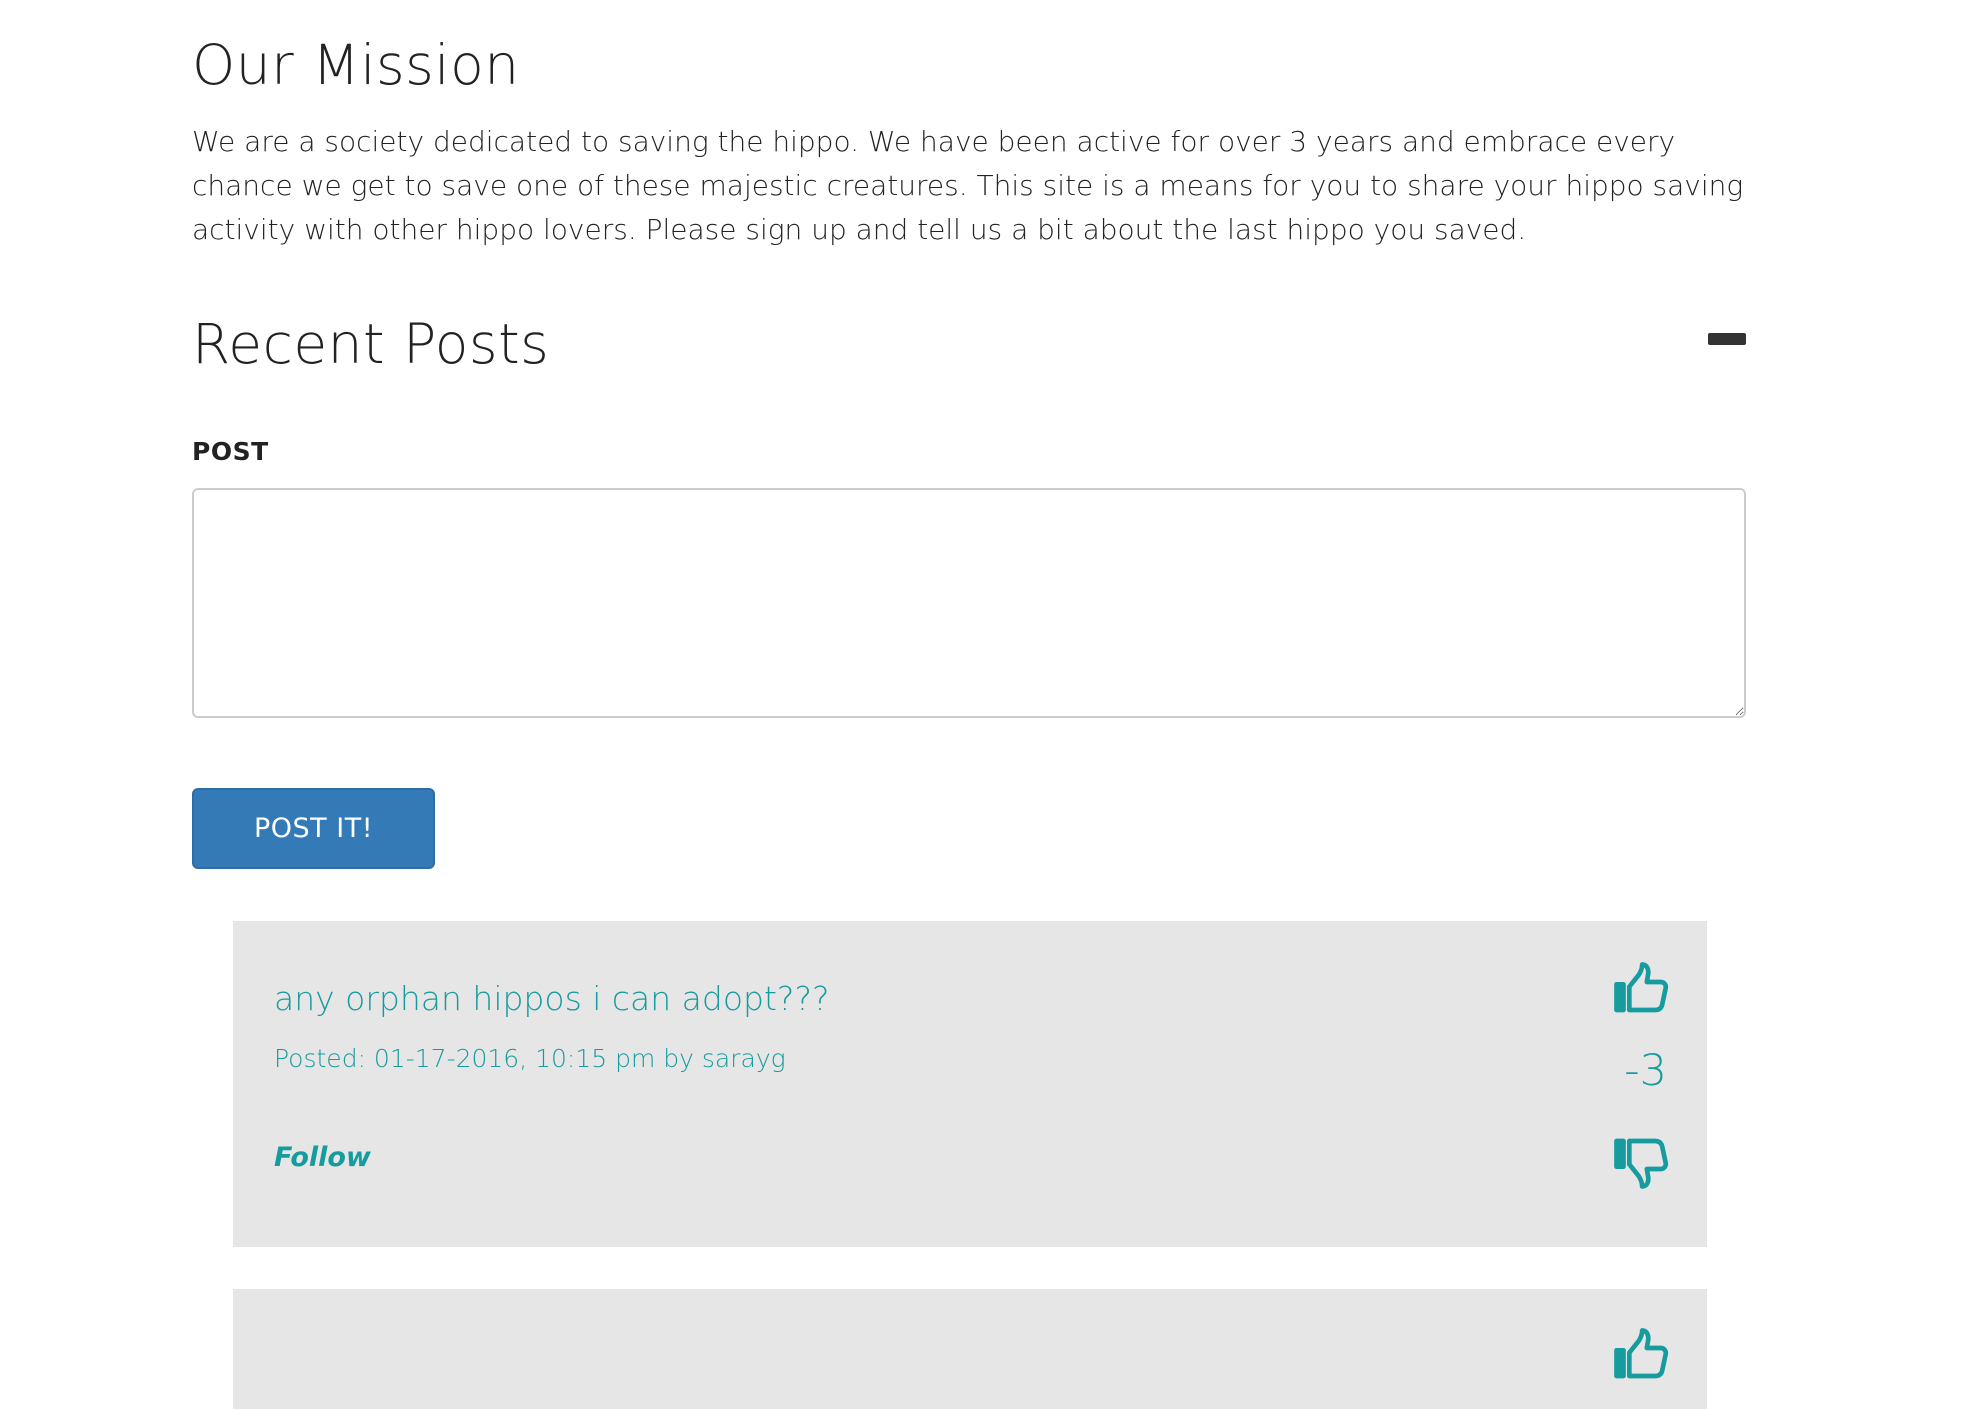 The height and width of the screenshot is (1409, 1982). What do you see at coordinates (1727, 339) in the screenshot?
I see `minus-icon` at bounding box center [1727, 339].